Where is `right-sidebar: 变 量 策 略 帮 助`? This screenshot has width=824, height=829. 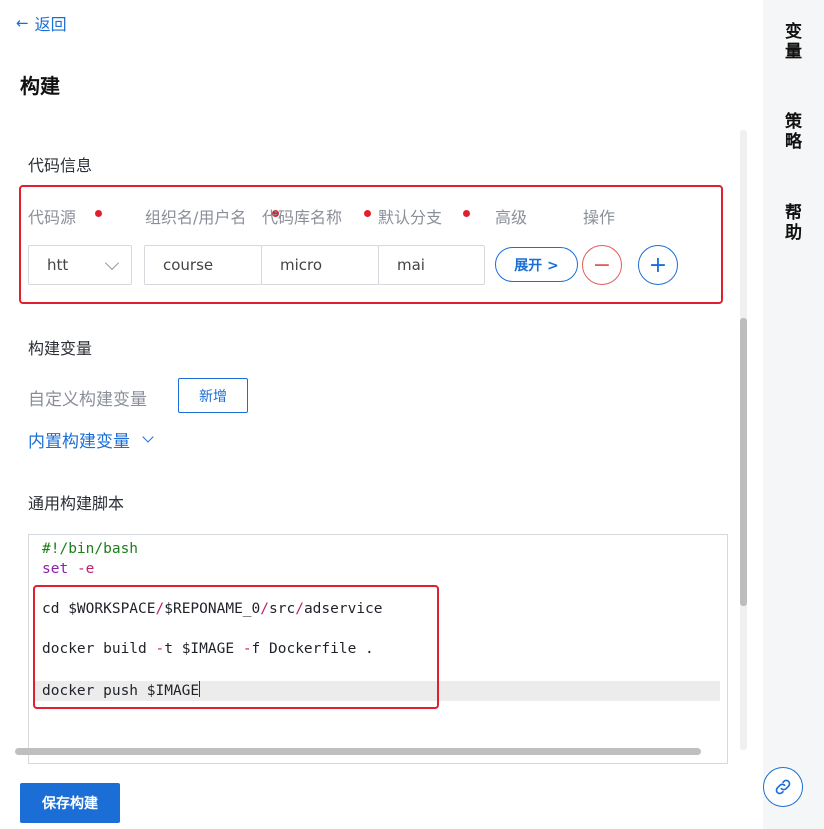 right-sidebar: 变 量 策 略 帮 助 is located at coordinates (793, 414).